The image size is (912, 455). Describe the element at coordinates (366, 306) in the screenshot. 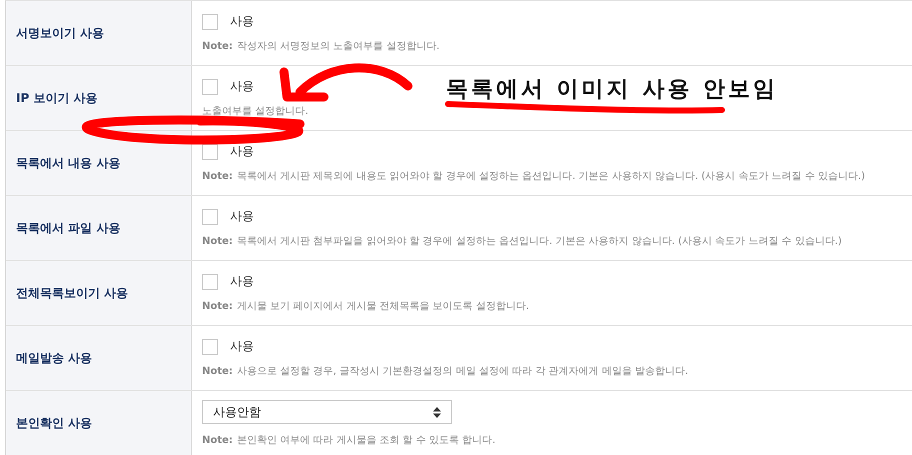

I see `note-text: Note: 게시물 보기 페이지에서 게시물 전체목록을 보이도록 설정합니다.` at that location.